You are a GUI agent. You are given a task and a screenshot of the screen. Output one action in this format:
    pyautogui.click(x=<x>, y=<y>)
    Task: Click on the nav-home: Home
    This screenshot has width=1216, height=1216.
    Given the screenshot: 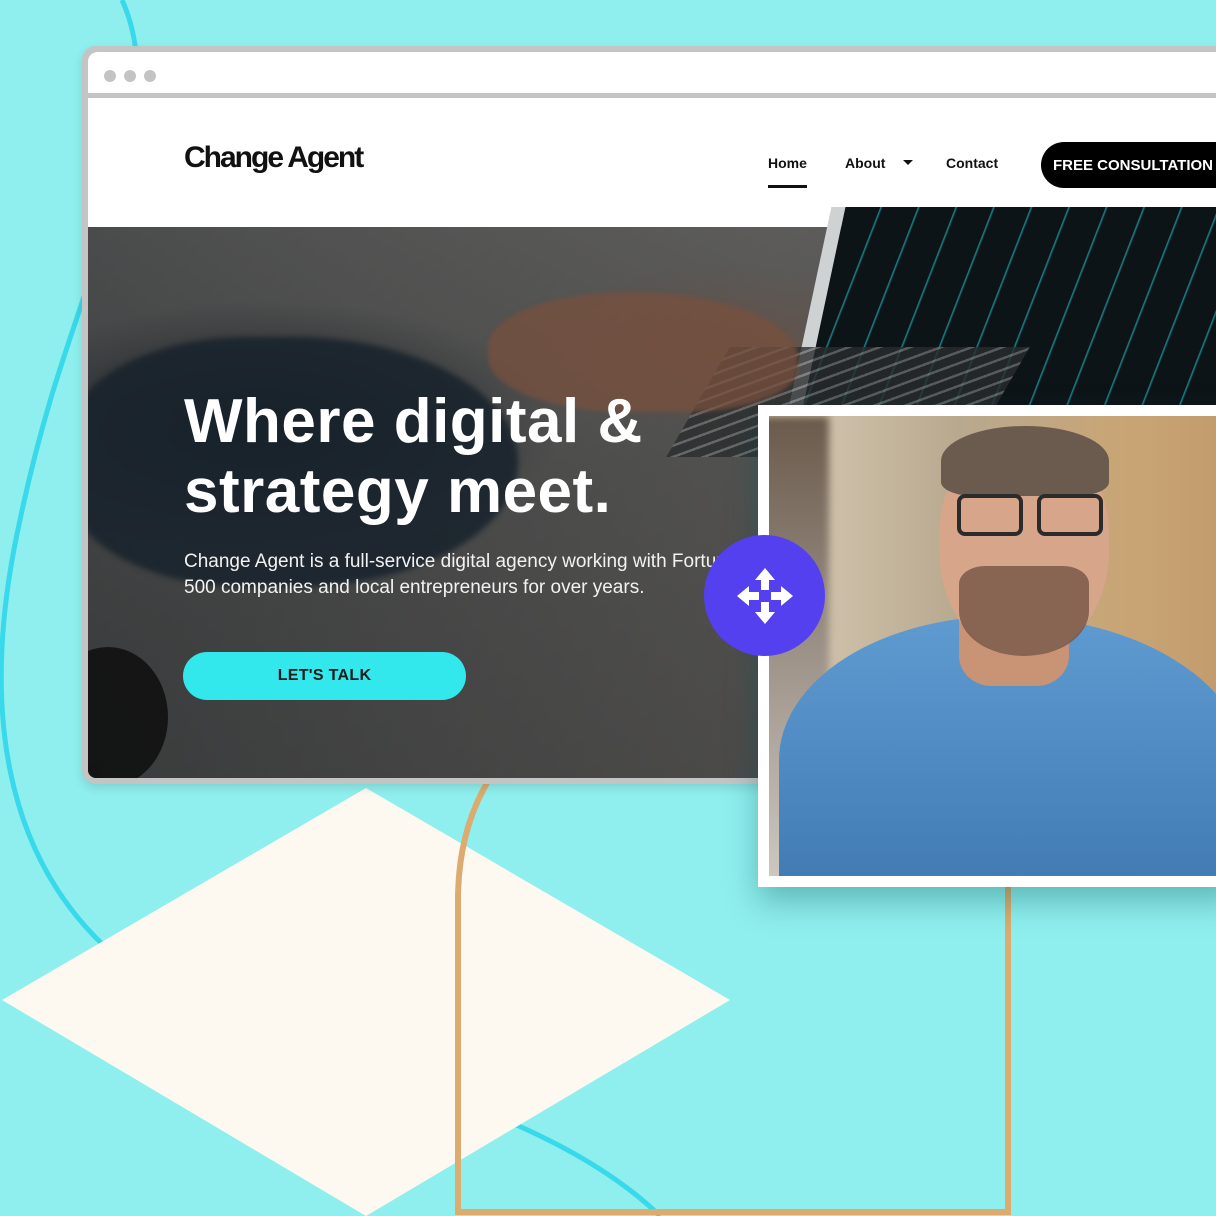 What is the action you would take?
    pyautogui.click(x=787, y=171)
    